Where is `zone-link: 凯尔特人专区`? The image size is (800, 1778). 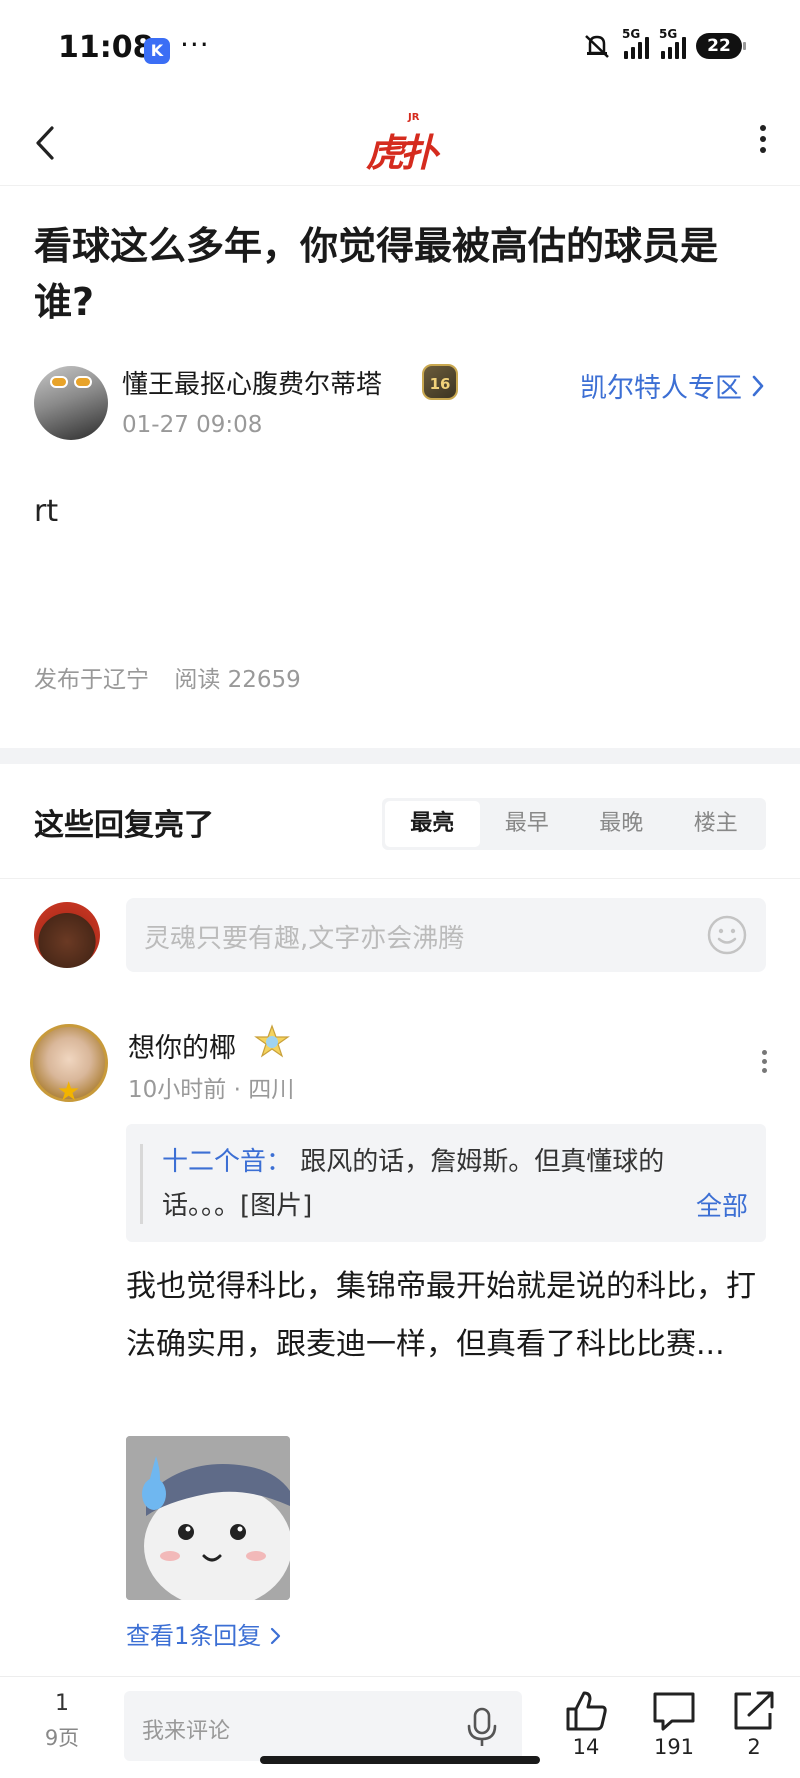 zone-link: 凯尔特人专区 is located at coordinates (673, 385).